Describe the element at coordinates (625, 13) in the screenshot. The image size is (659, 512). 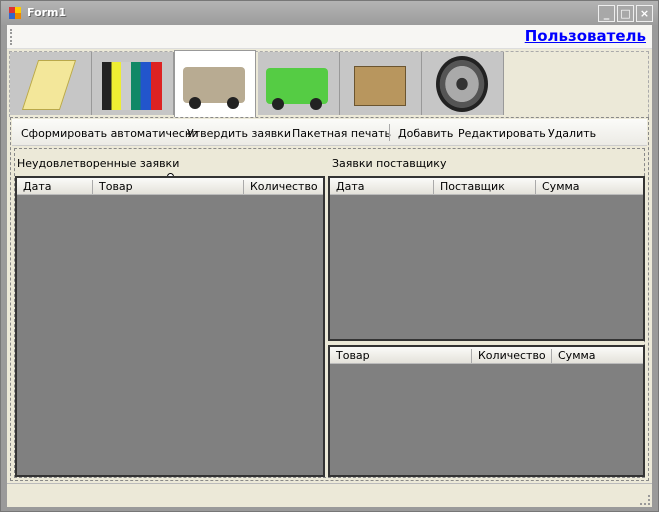
I see `maximize-button: □` at that location.